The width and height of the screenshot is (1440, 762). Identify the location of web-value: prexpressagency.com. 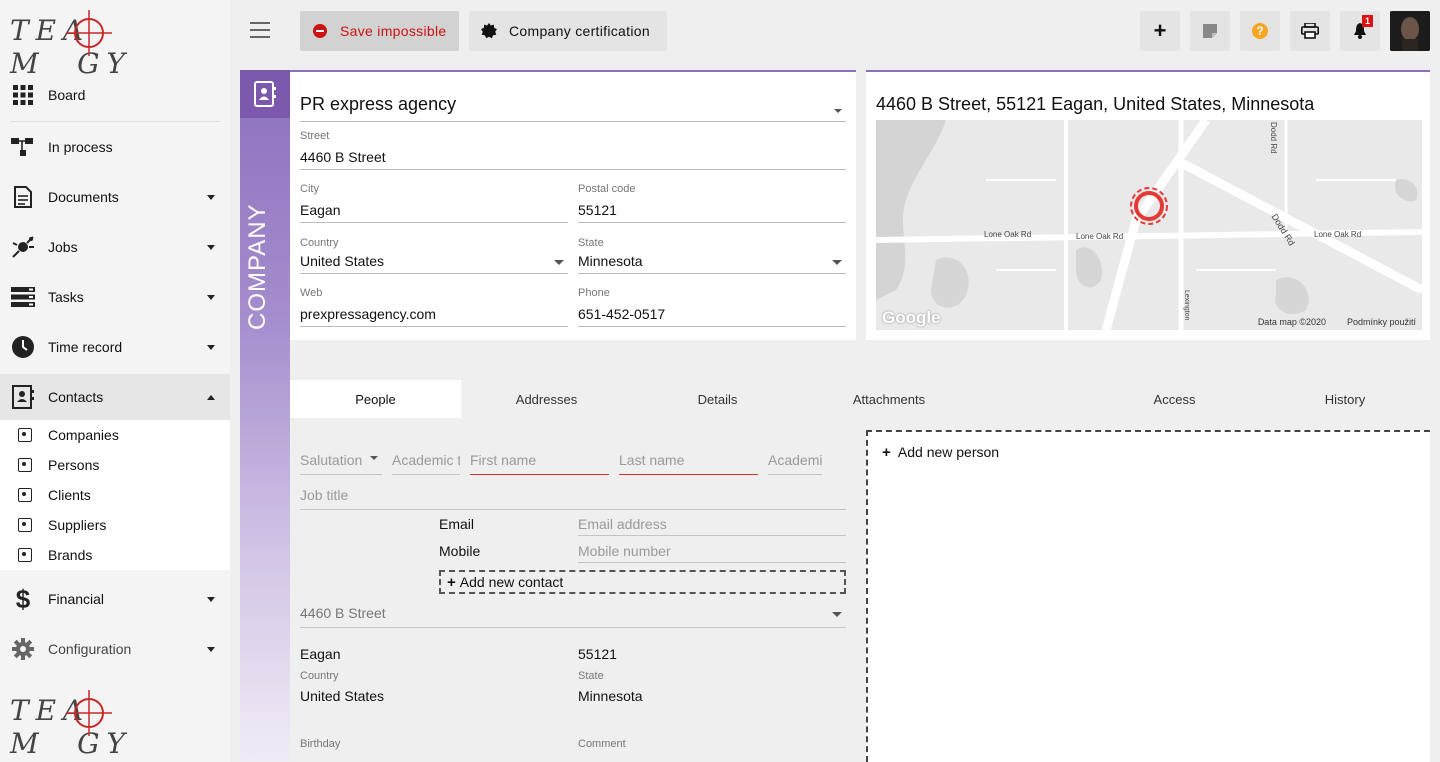
(368, 314).